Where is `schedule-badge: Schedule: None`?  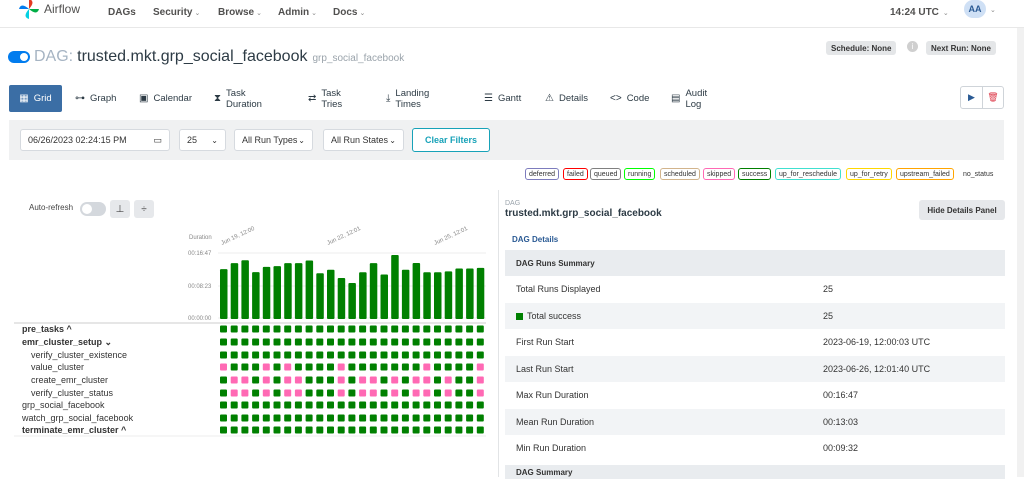
schedule-badge: Schedule: None is located at coordinates (861, 48).